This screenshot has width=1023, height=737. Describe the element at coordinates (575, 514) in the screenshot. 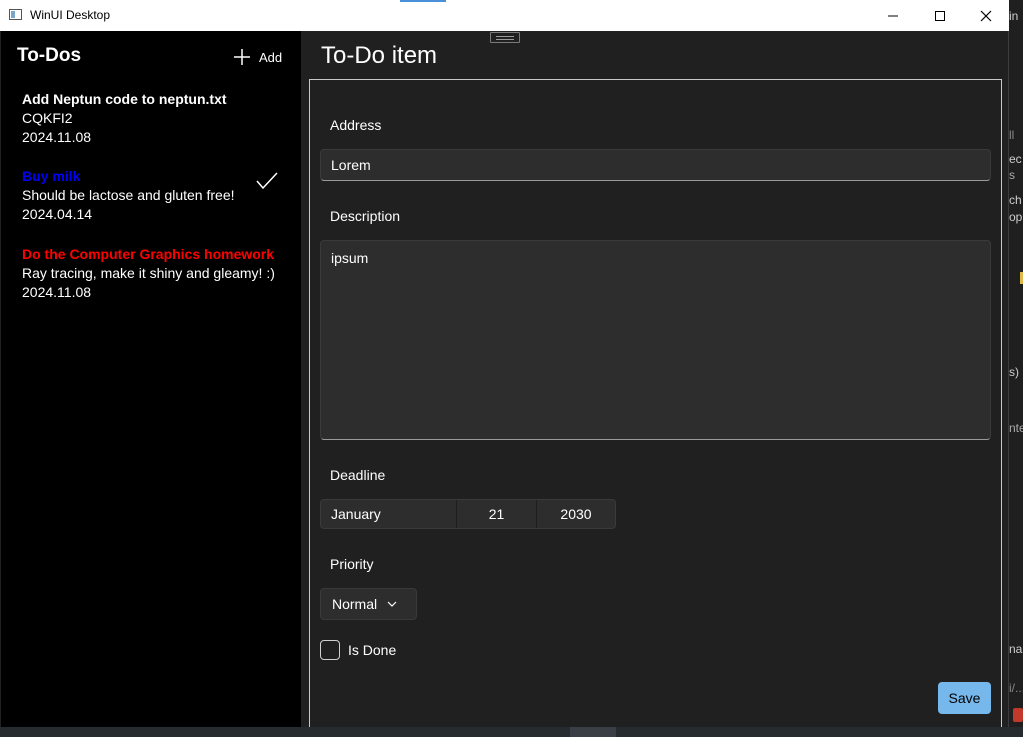

I see `deadline-year: 2030` at that location.